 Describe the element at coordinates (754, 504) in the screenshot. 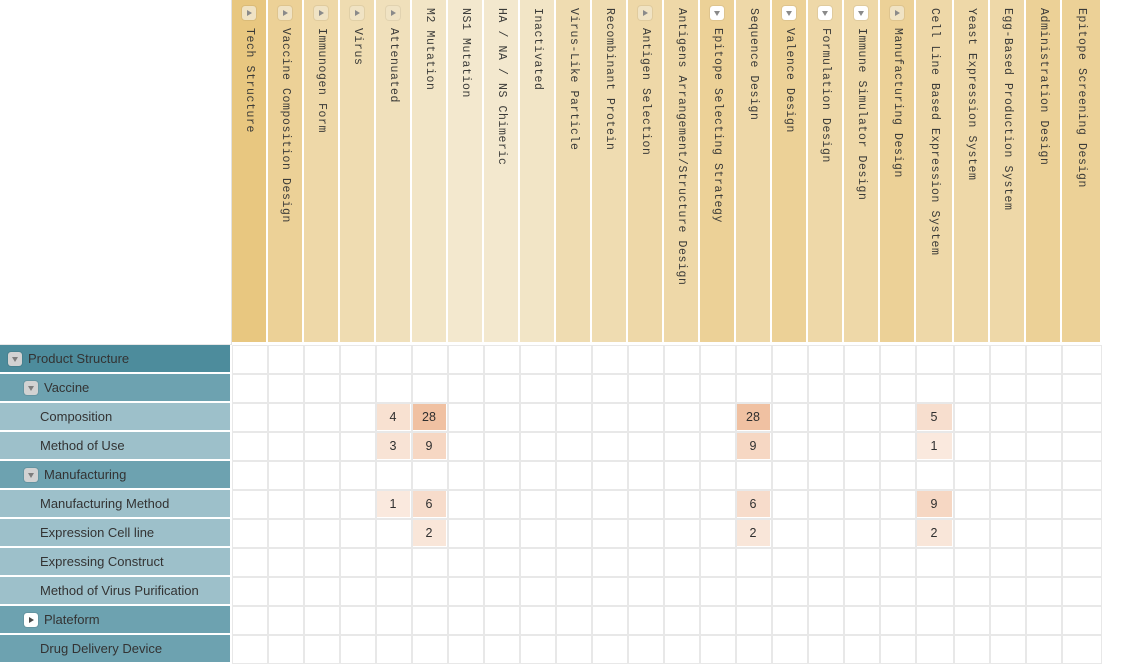

I see `matrix-cell: 6` at that location.